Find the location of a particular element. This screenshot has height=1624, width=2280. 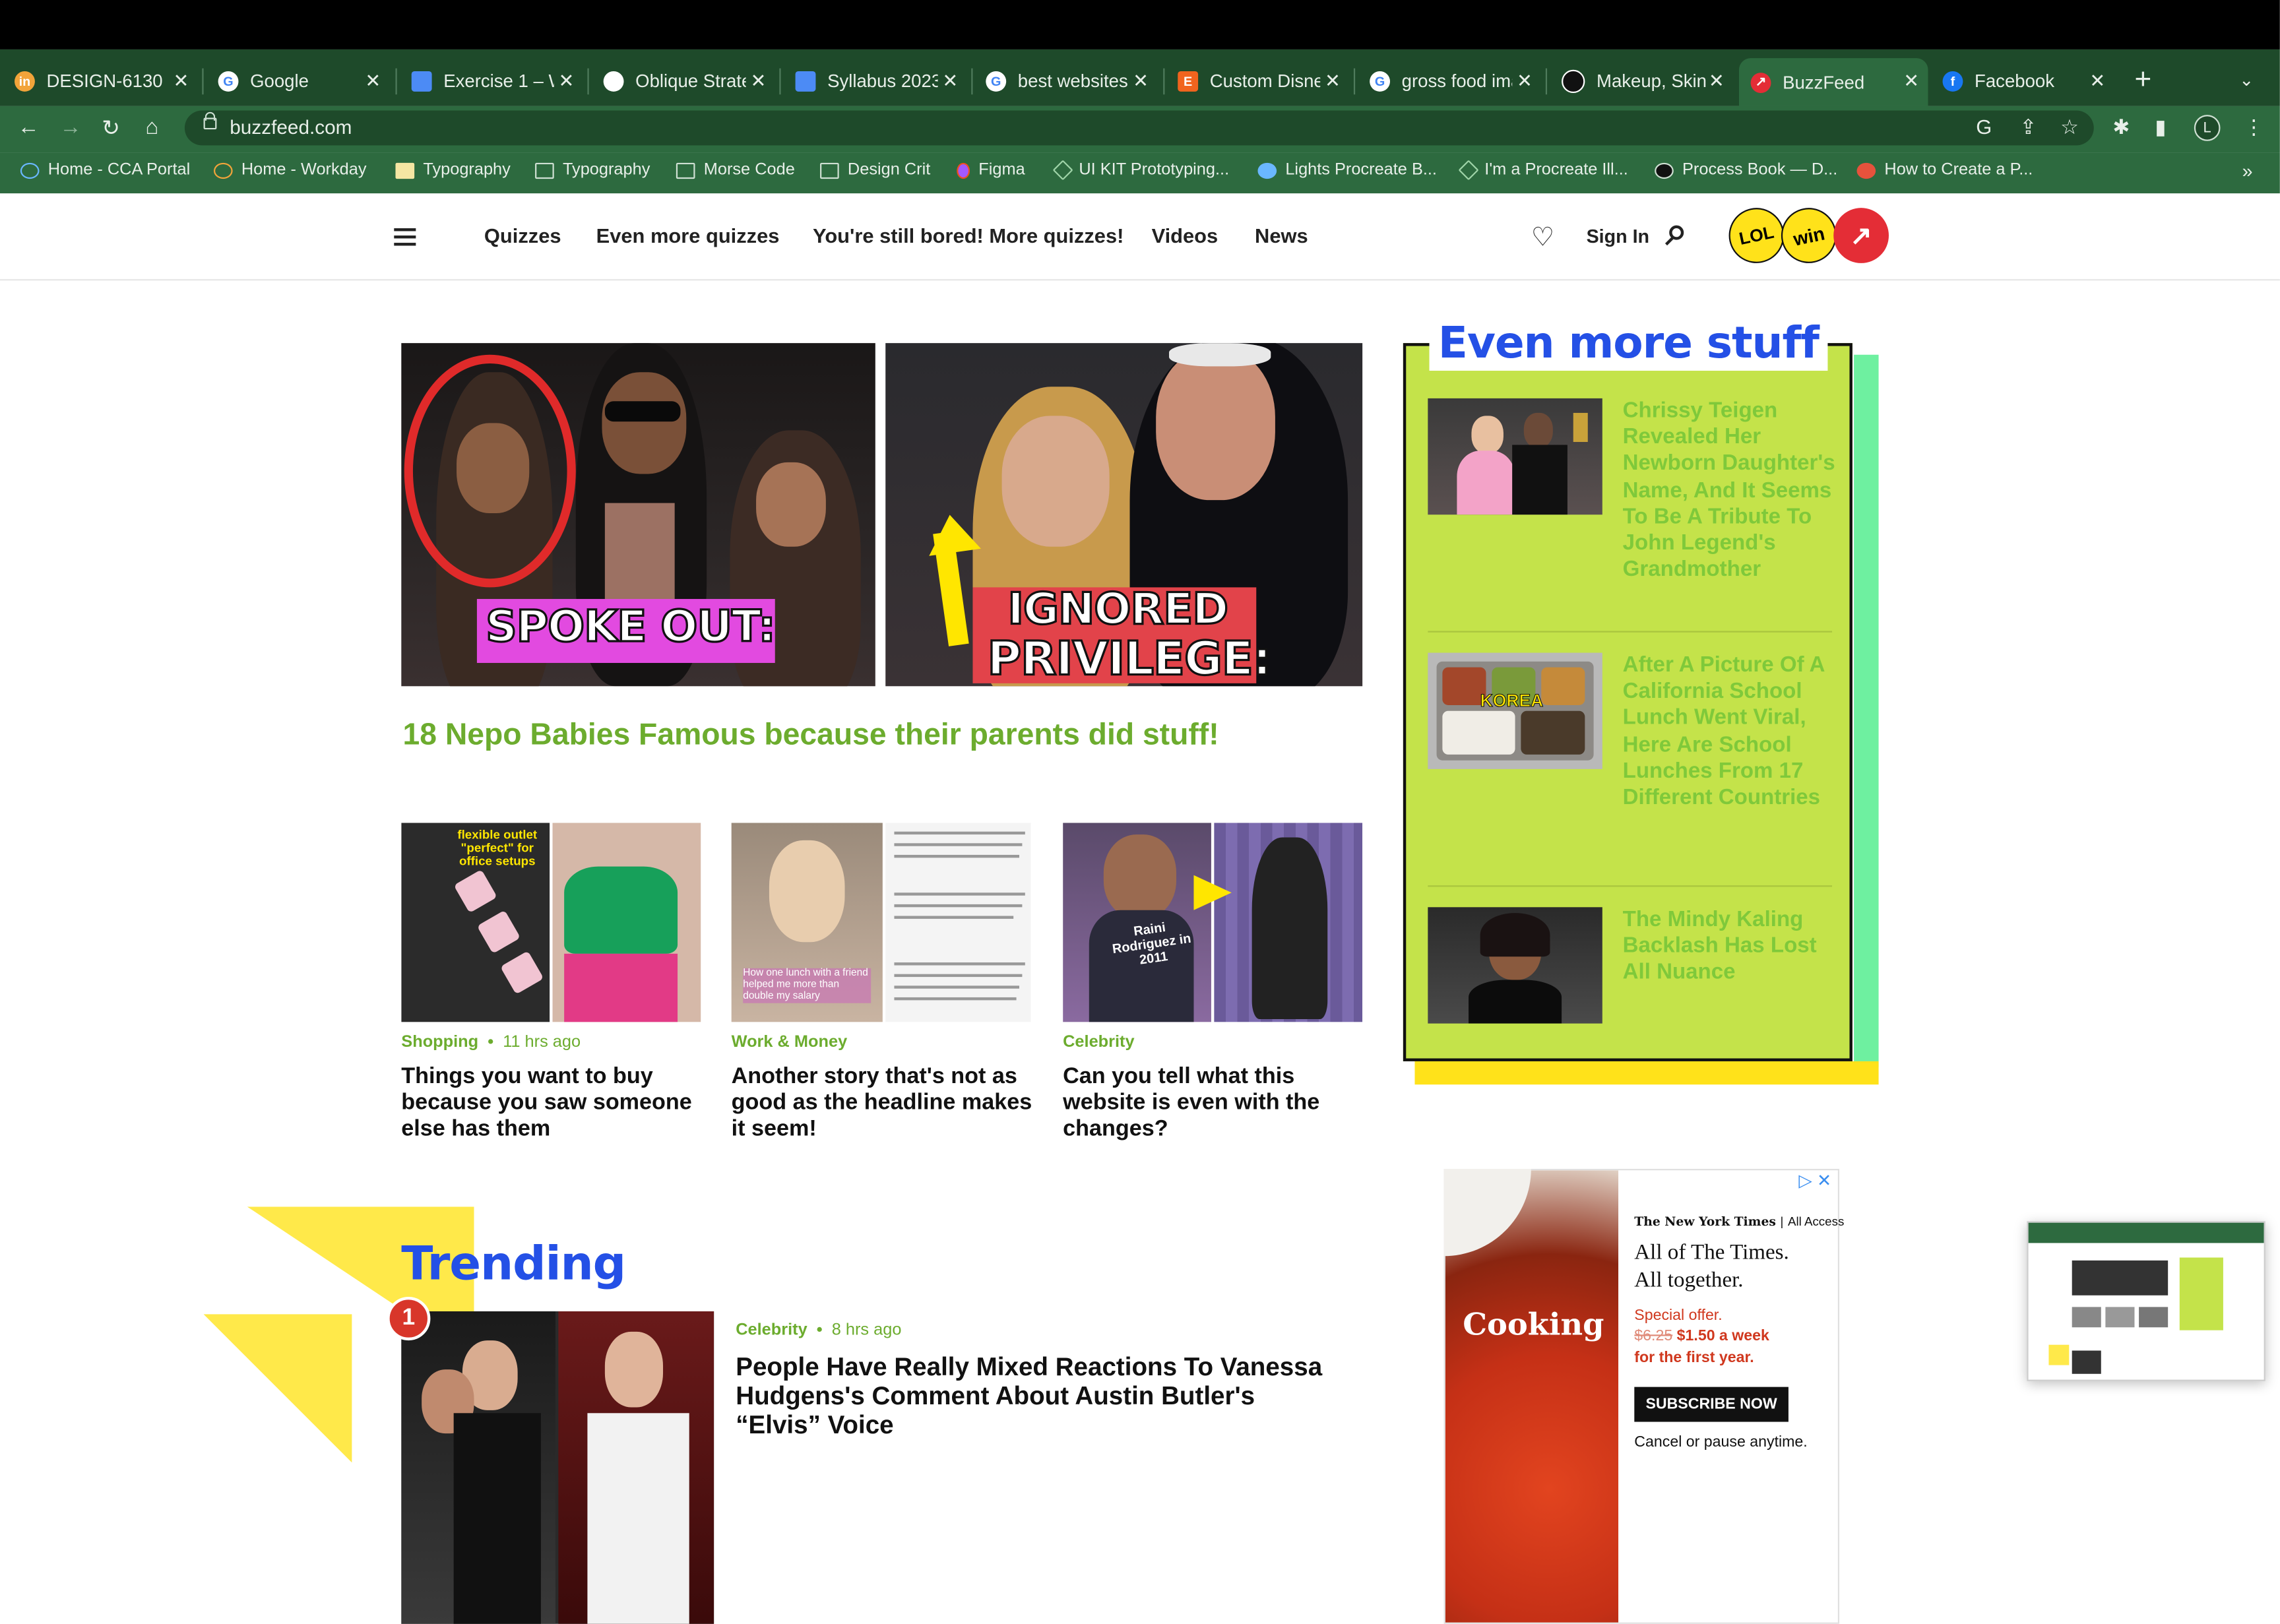

back-icon: ← is located at coordinates (28, 127).